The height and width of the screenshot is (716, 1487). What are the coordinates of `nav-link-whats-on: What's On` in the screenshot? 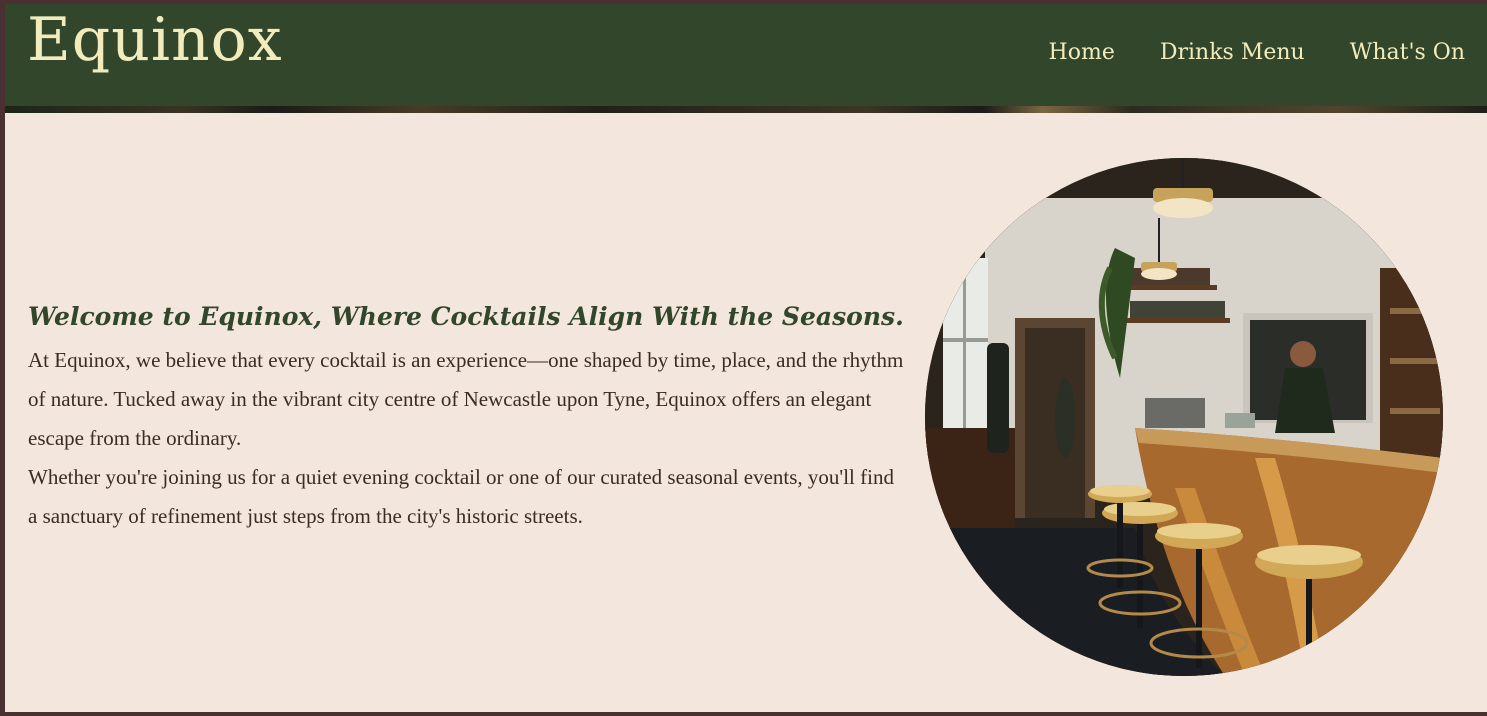 It's located at (1407, 53).